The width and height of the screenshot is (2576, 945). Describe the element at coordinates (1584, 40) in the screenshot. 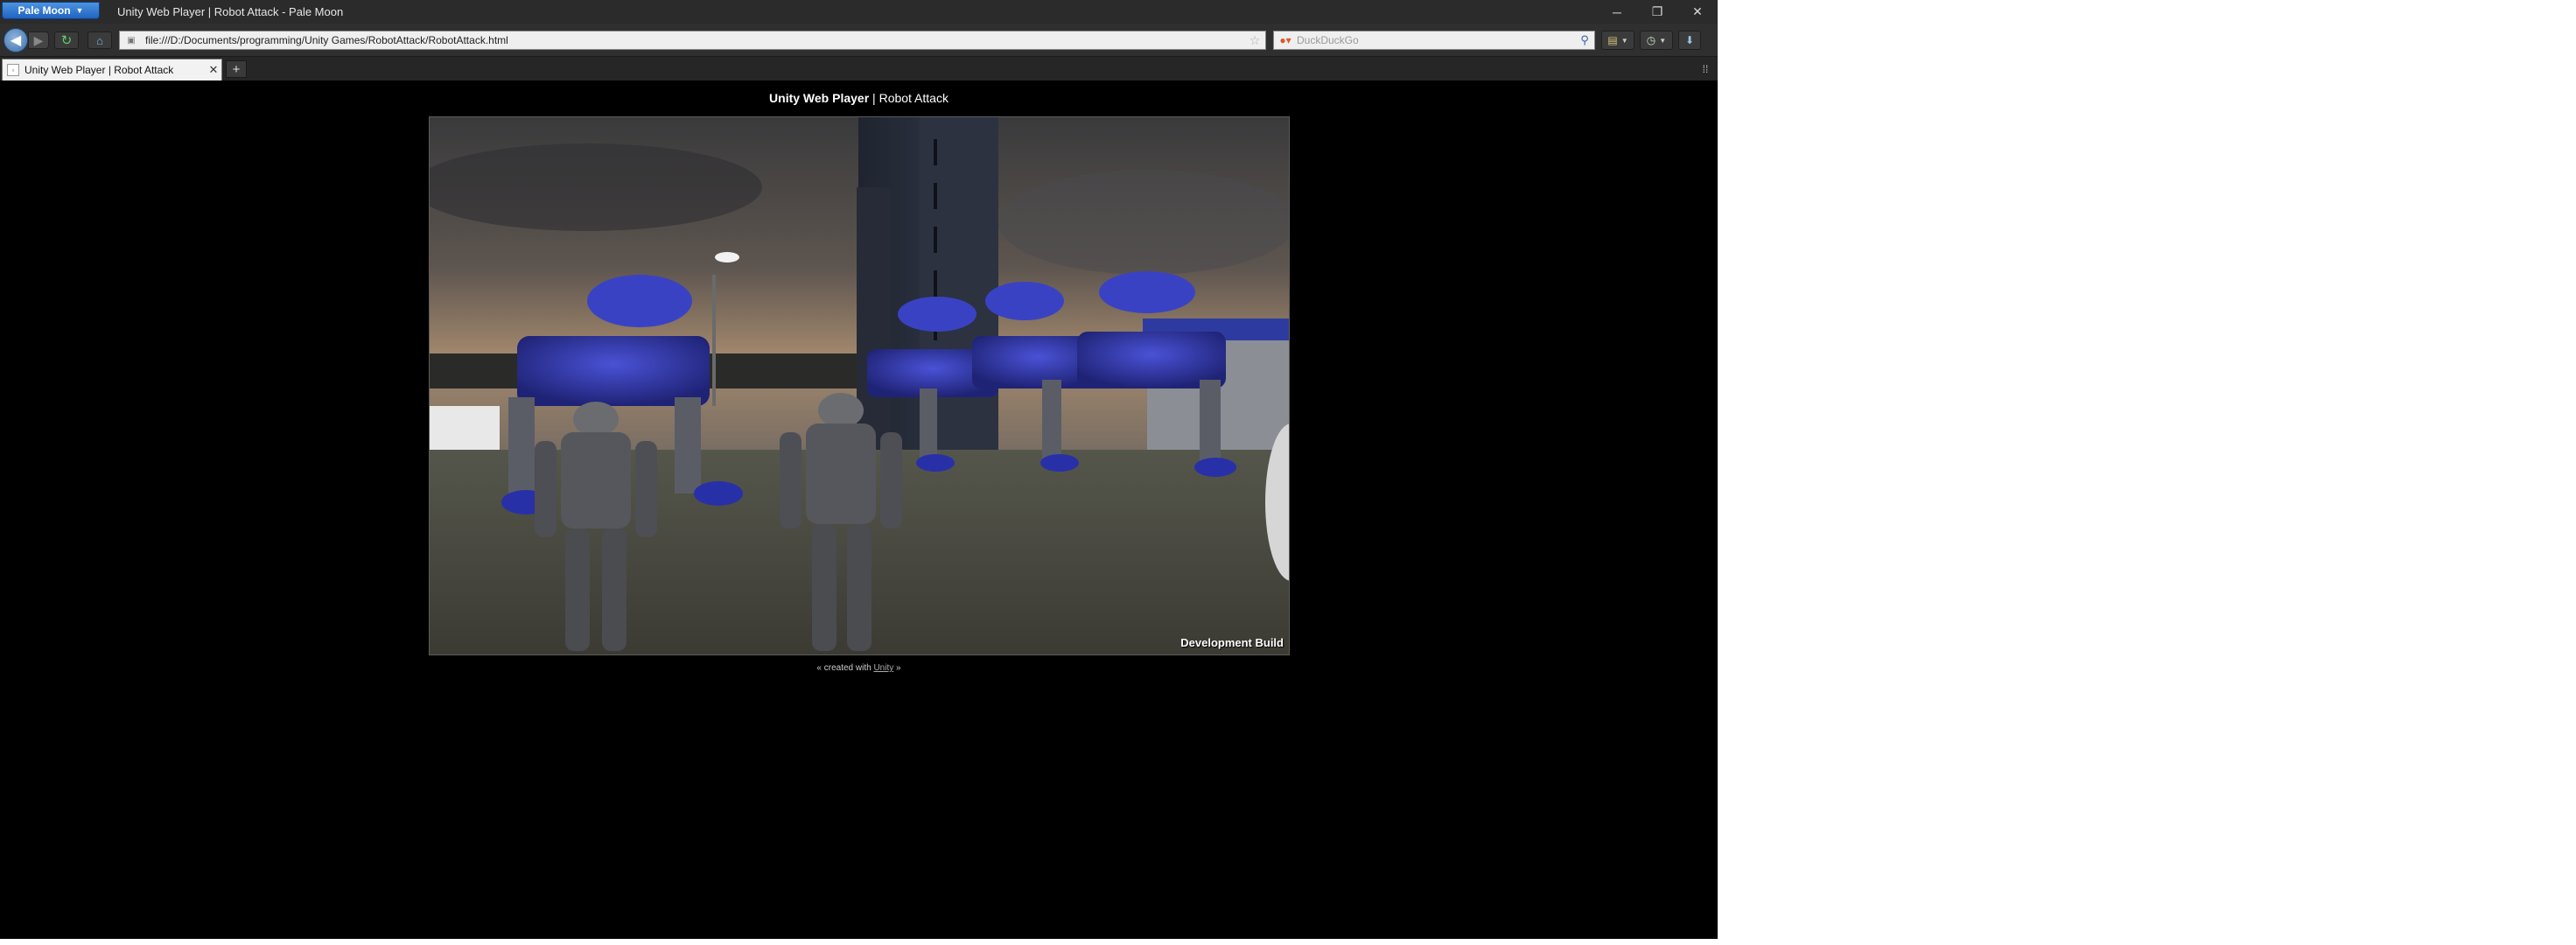

I see `search-magnifier-icon: ⚲` at that location.